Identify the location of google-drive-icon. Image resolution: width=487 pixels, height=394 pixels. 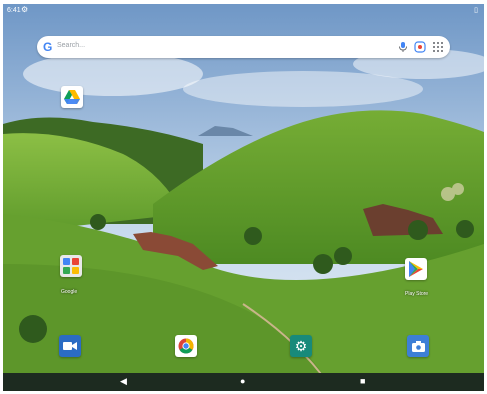
(72, 97).